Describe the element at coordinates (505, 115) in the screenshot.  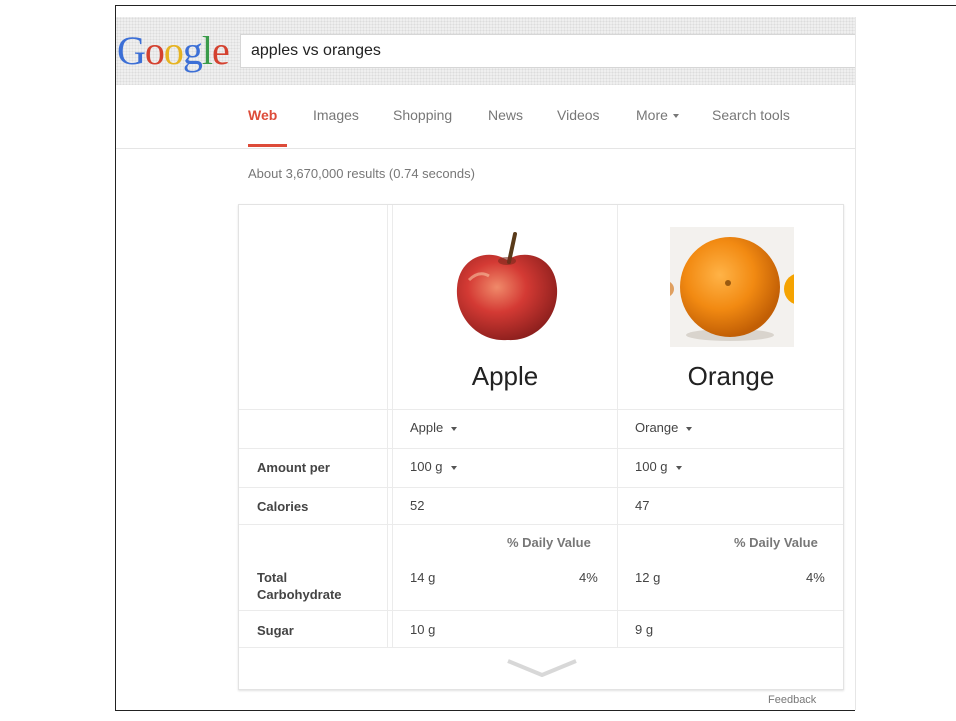
I see `tab-news: News` at that location.